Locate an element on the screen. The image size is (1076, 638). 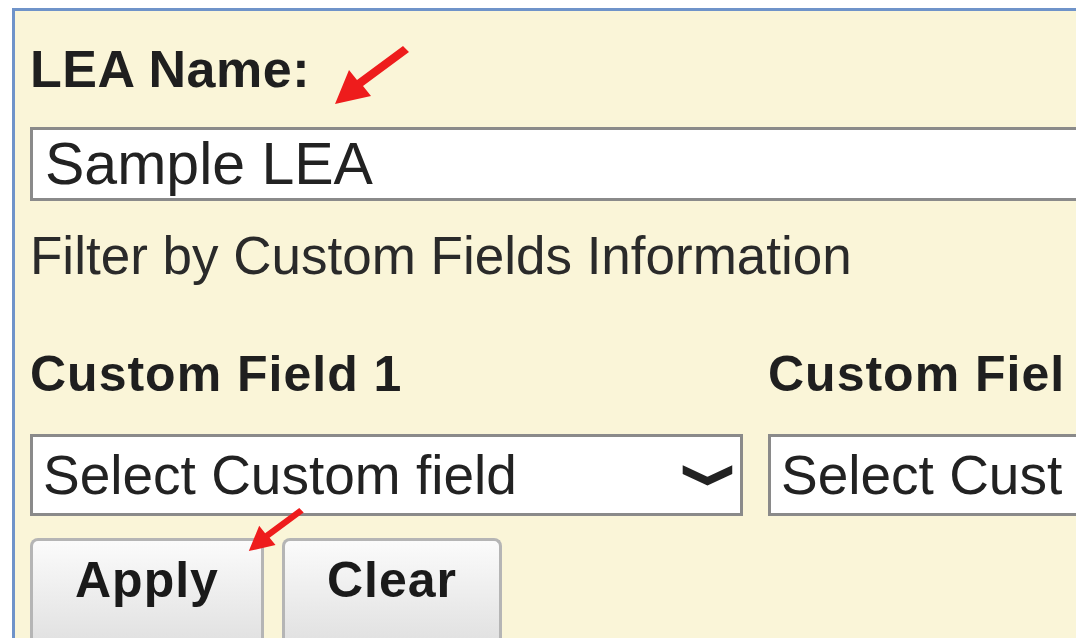
field-label: LEA Name: is located at coordinates (170, 69).